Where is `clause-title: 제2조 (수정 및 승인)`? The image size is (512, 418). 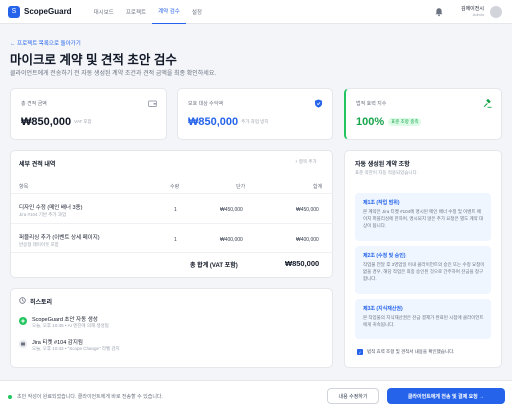 clause-title: 제2조 (수정 및 승인) is located at coordinates (384, 256).